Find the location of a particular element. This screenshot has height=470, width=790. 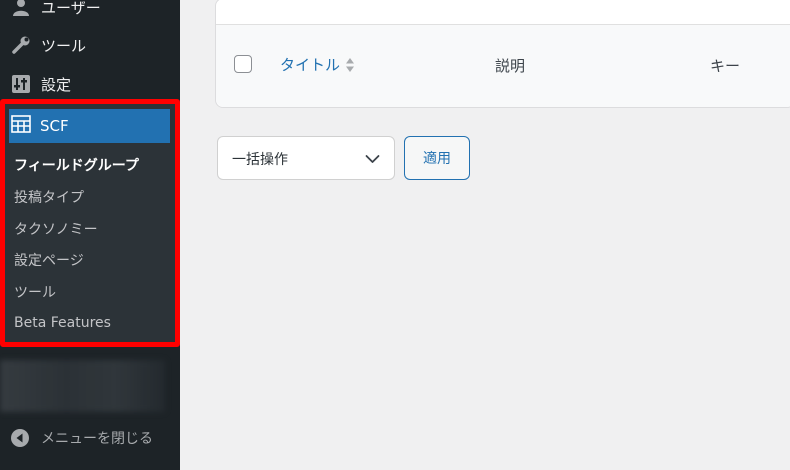

submenu-options-pages: 設定ページ is located at coordinates (49, 260).